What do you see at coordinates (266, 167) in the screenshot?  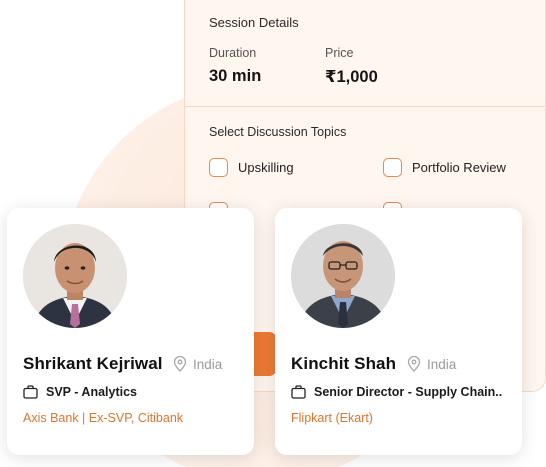 I see `topic-label: Upskilling` at bounding box center [266, 167].